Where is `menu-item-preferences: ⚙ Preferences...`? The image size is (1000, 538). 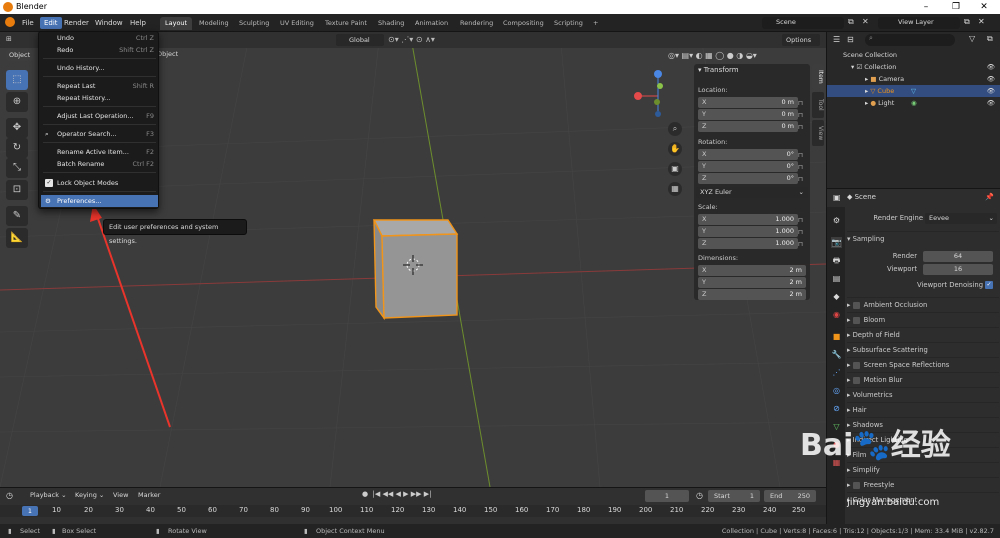 menu-item-preferences: ⚙ Preferences... is located at coordinates (99, 201).